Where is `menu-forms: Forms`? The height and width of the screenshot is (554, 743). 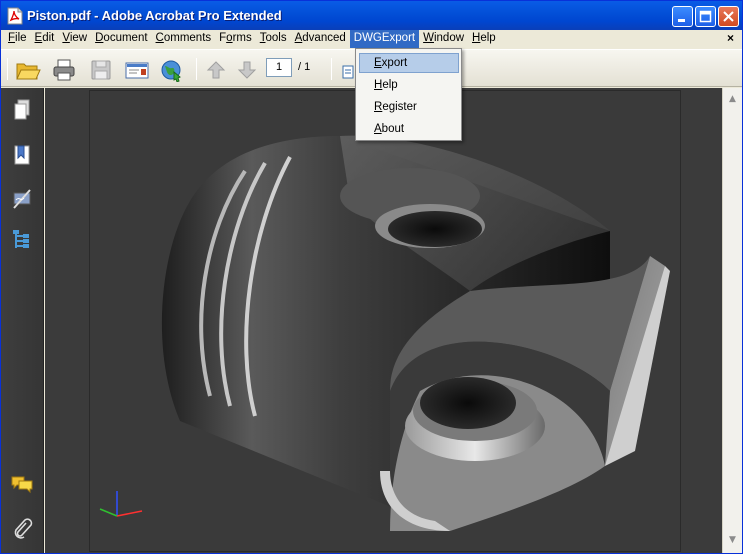 menu-forms: Forms is located at coordinates (235, 39).